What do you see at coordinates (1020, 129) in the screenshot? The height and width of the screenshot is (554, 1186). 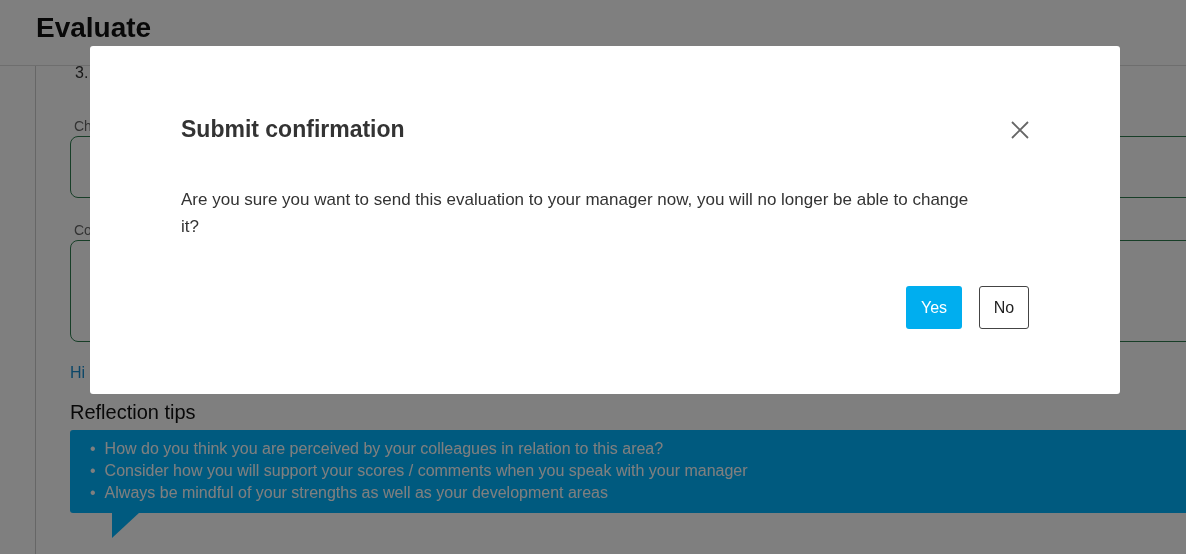 I see `close-icon` at bounding box center [1020, 129].